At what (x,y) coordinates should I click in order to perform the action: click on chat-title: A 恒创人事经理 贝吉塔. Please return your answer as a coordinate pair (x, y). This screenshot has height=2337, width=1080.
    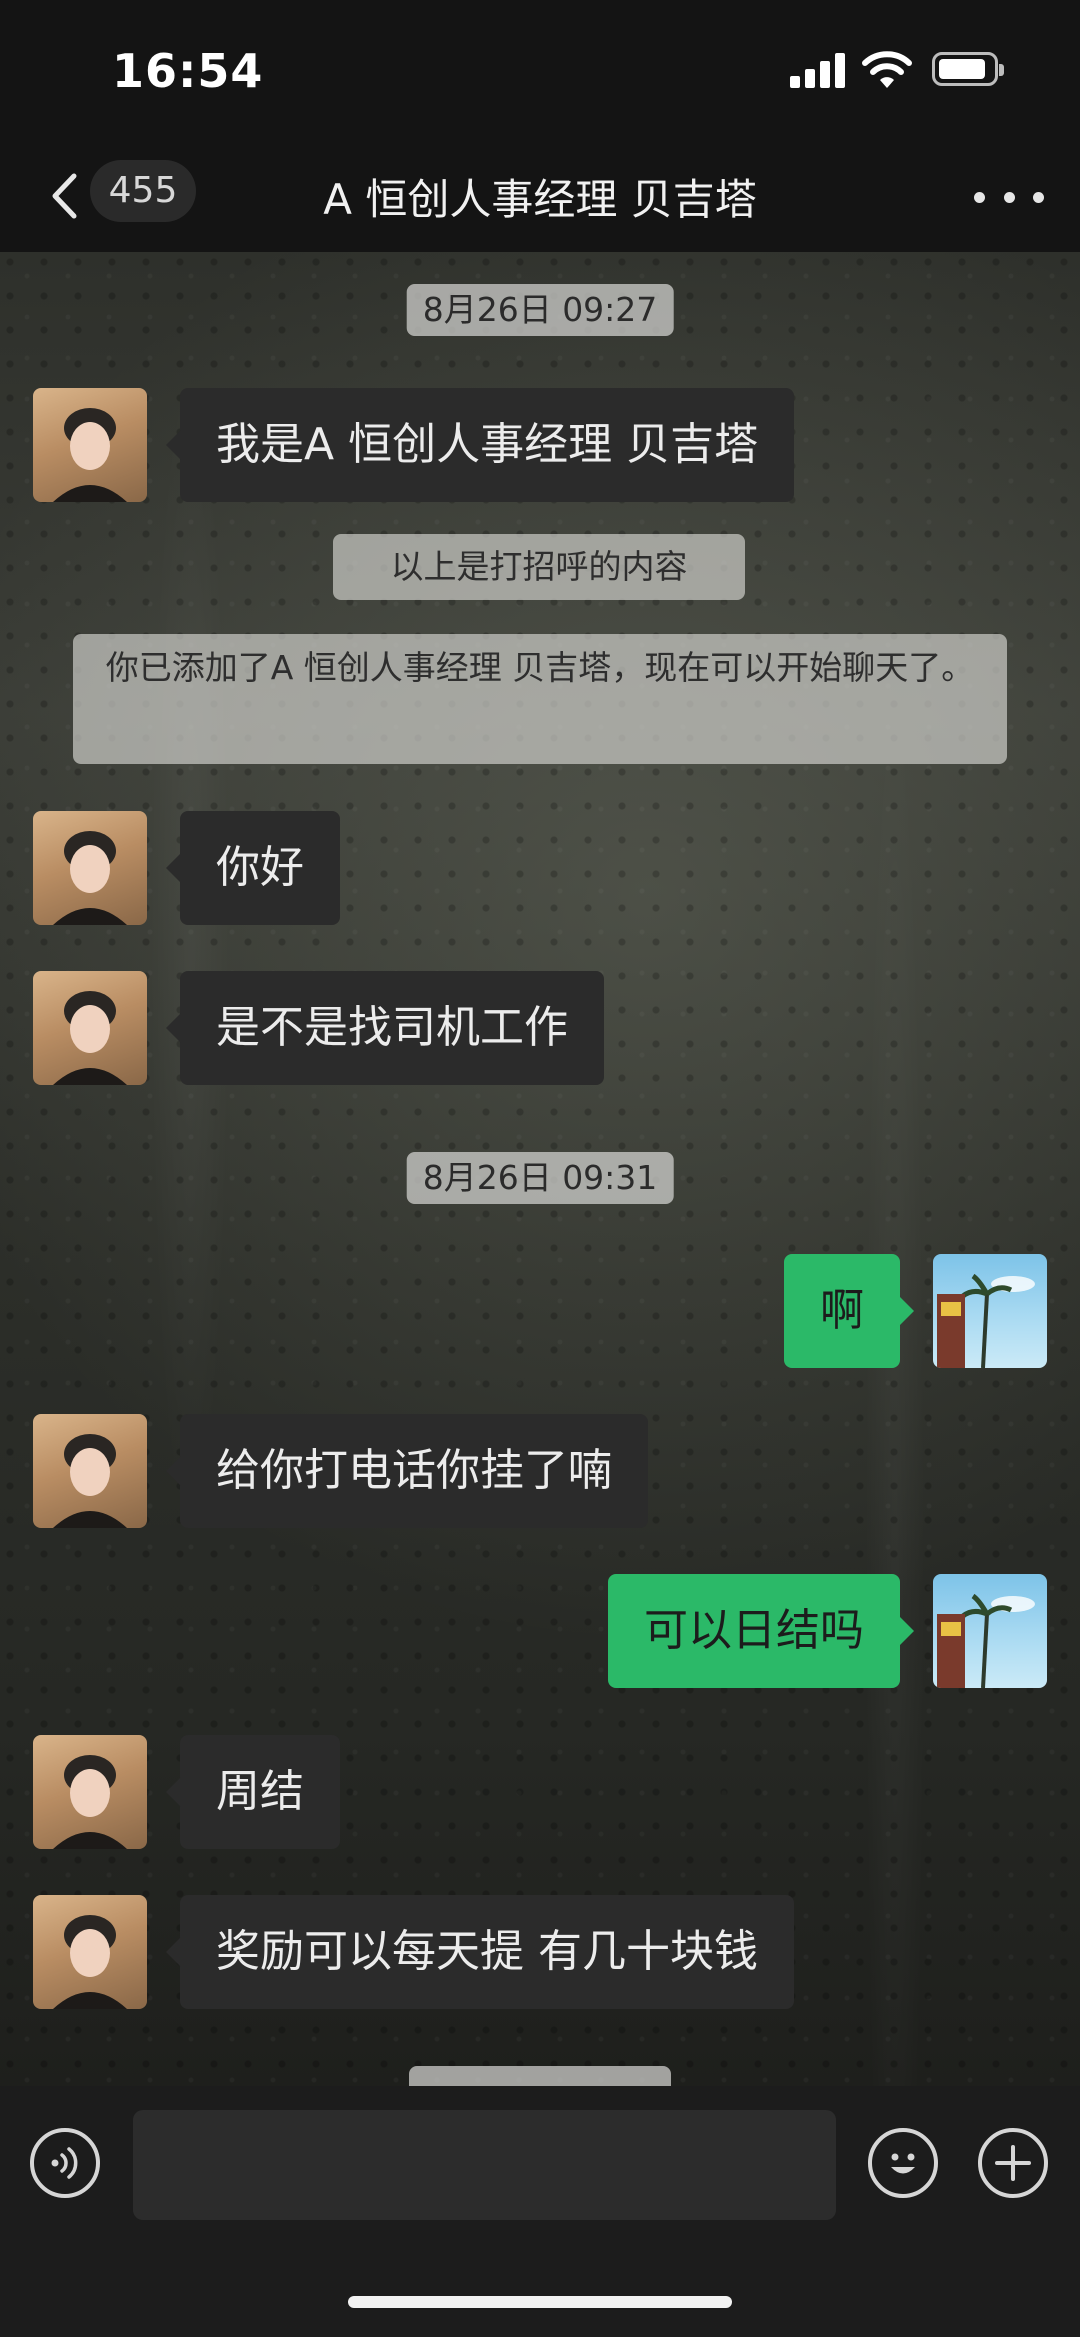
    Looking at the image, I should click on (540, 199).